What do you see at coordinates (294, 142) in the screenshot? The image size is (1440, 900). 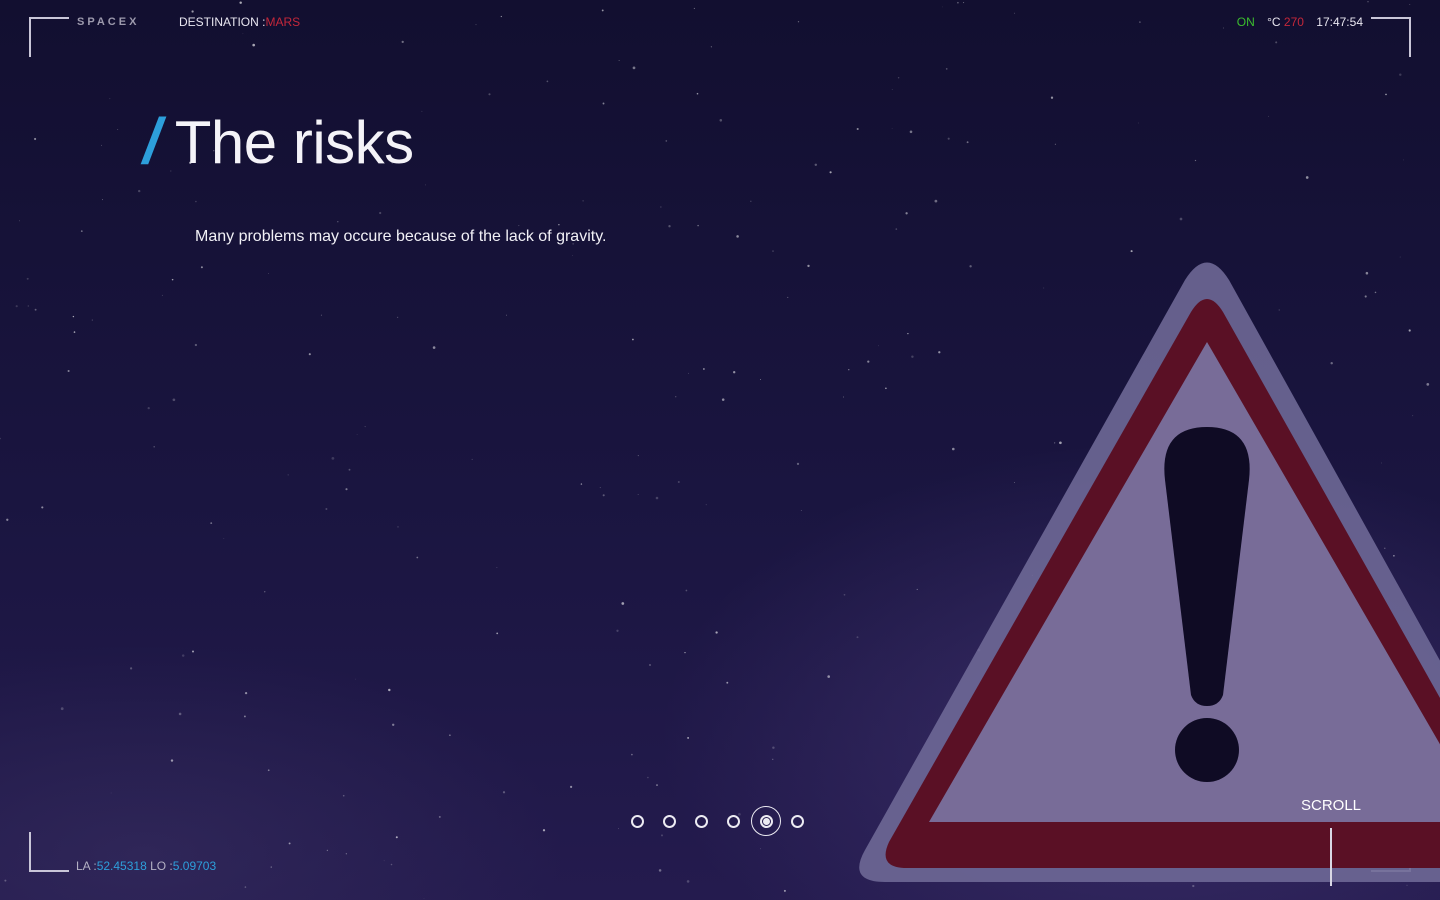 I see `page-title: The risks` at bounding box center [294, 142].